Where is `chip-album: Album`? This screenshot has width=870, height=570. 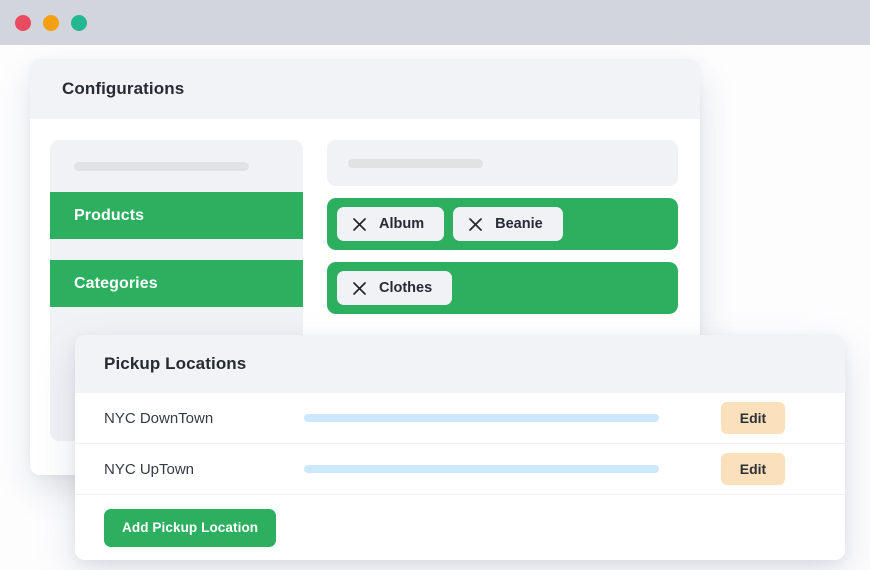
chip-album: Album is located at coordinates (391, 224).